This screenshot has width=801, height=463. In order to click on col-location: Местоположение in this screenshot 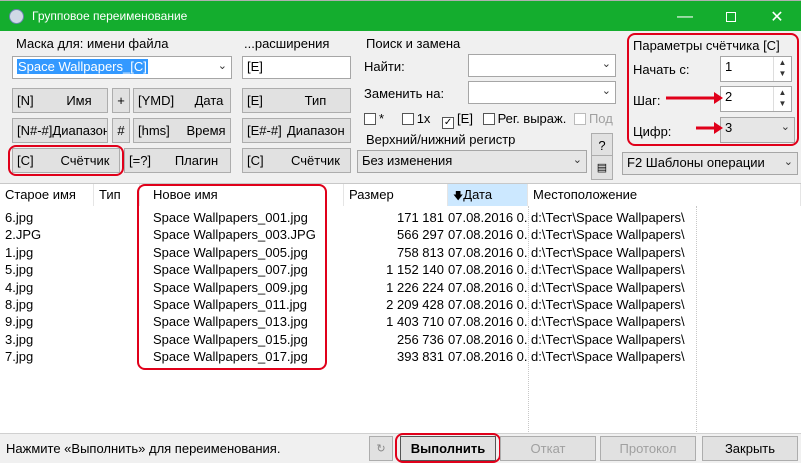, I will do `click(664, 195)`.